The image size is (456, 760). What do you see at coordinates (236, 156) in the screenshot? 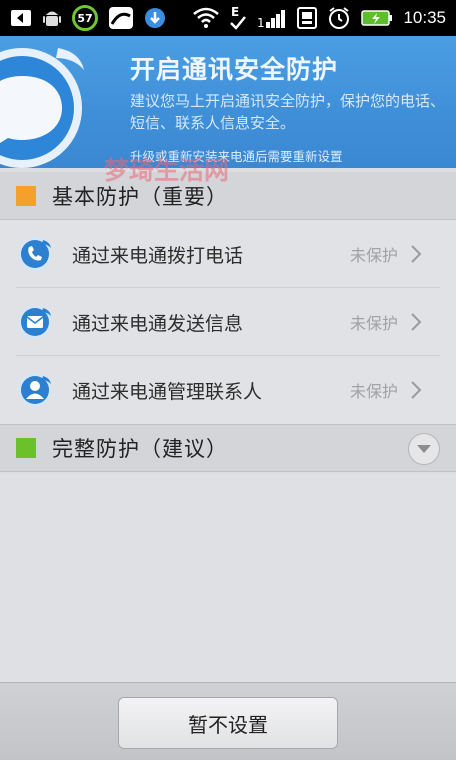
I see `banner-note: 升级或重新安装来电通后需要重新设置` at bounding box center [236, 156].